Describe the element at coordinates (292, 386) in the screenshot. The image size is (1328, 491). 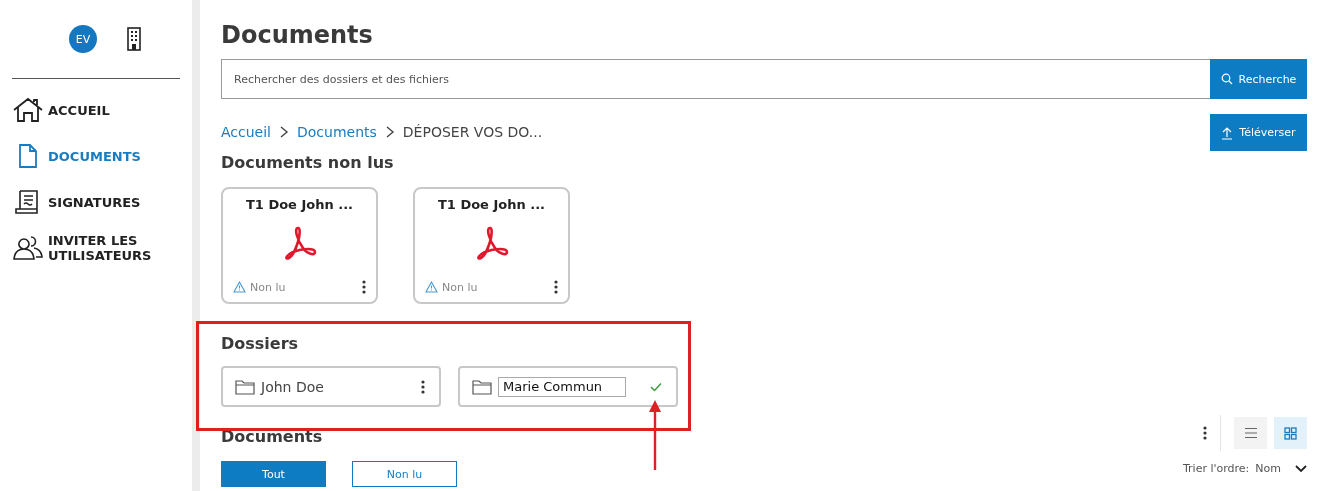
I see `folder-name: John Doe` at that location.